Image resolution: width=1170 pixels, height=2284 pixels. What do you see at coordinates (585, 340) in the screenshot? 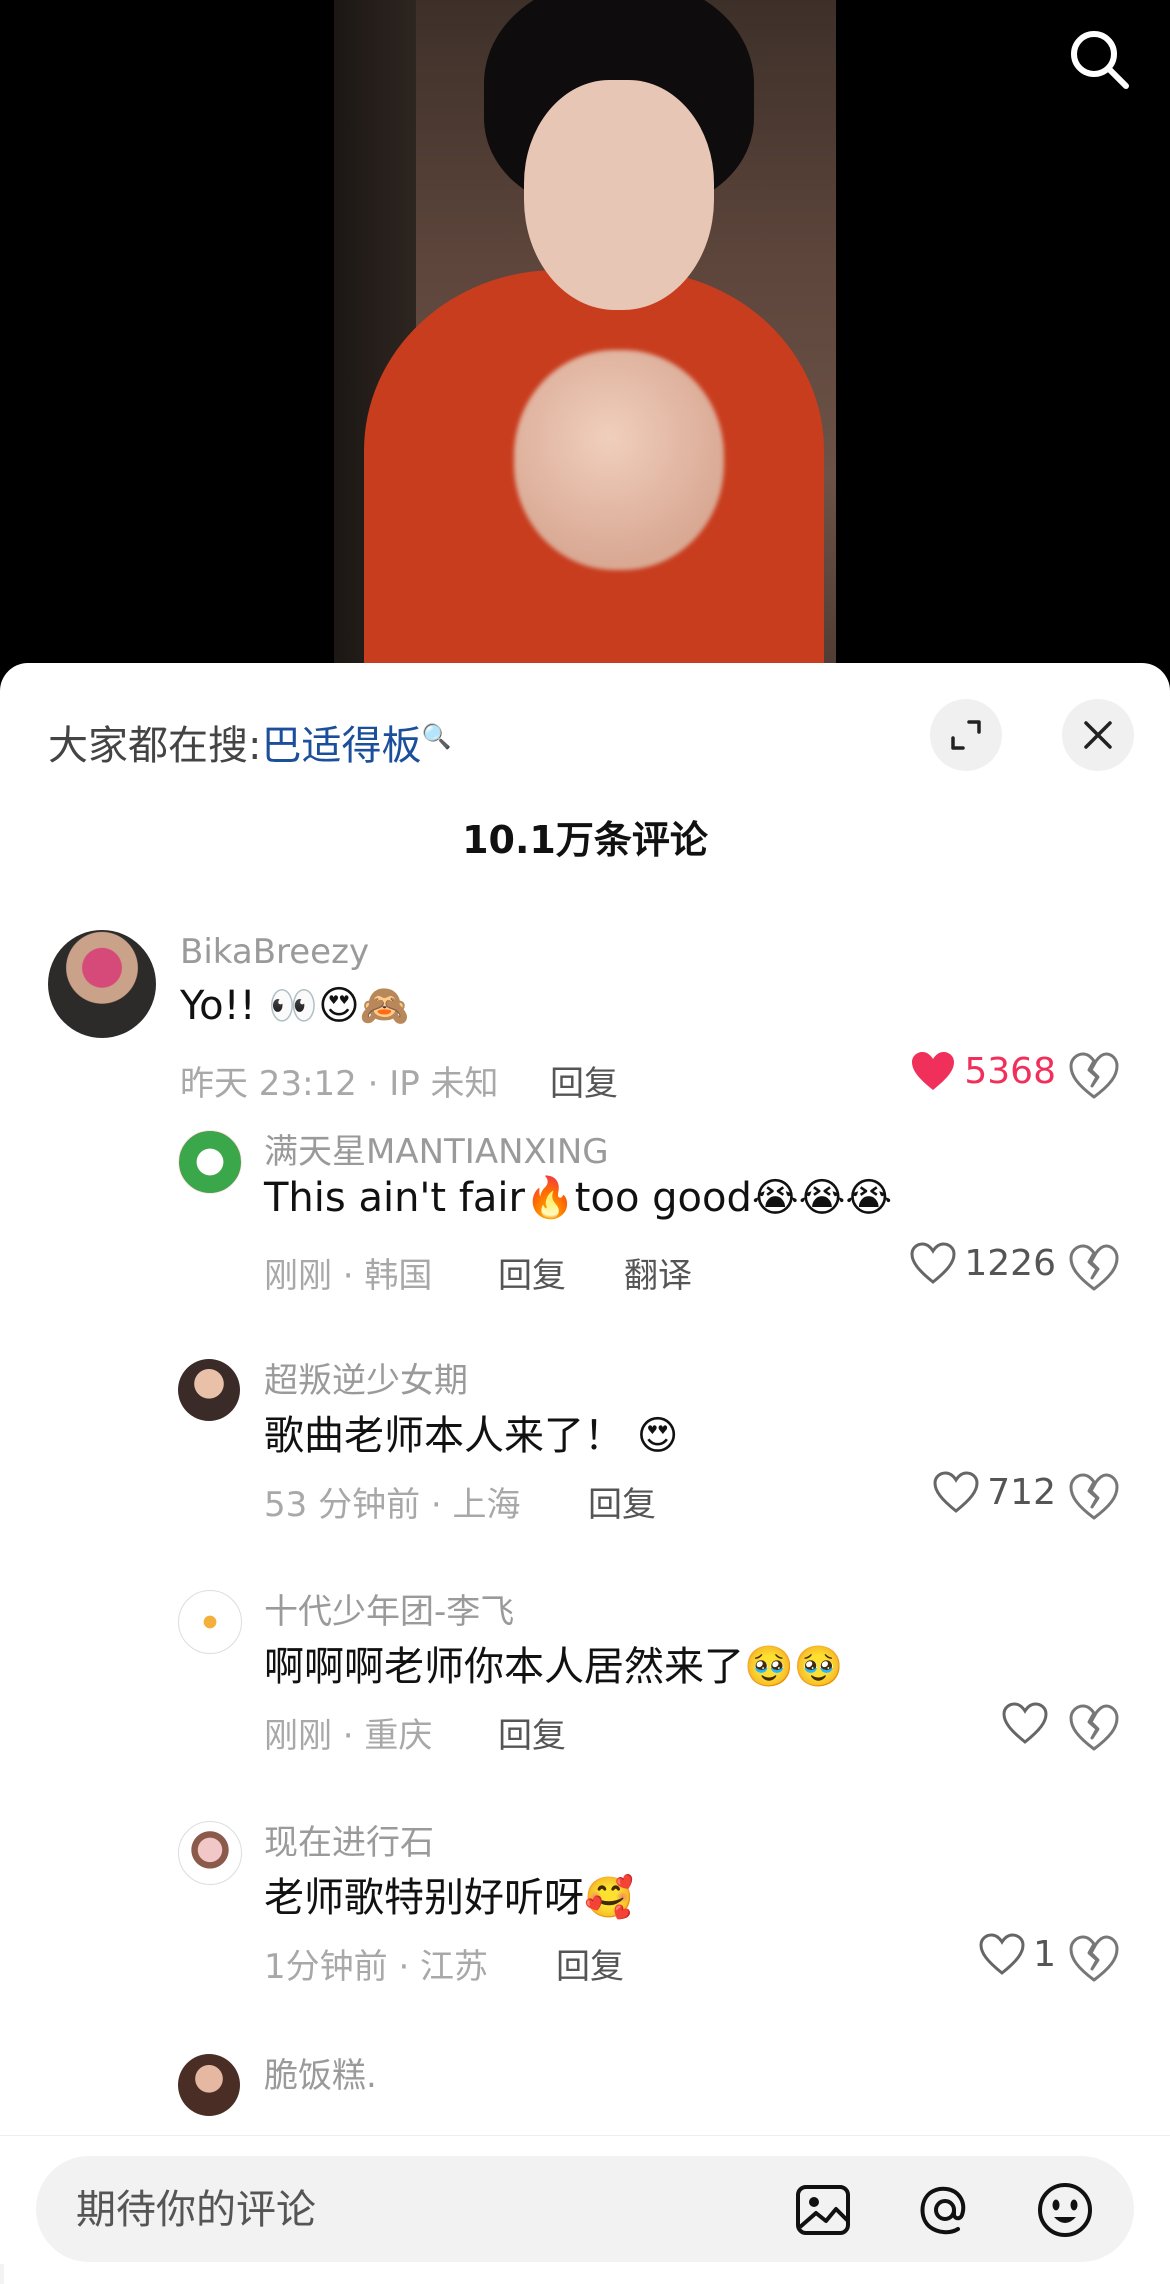
I see `video-frame` at bounding box center [585, 340].